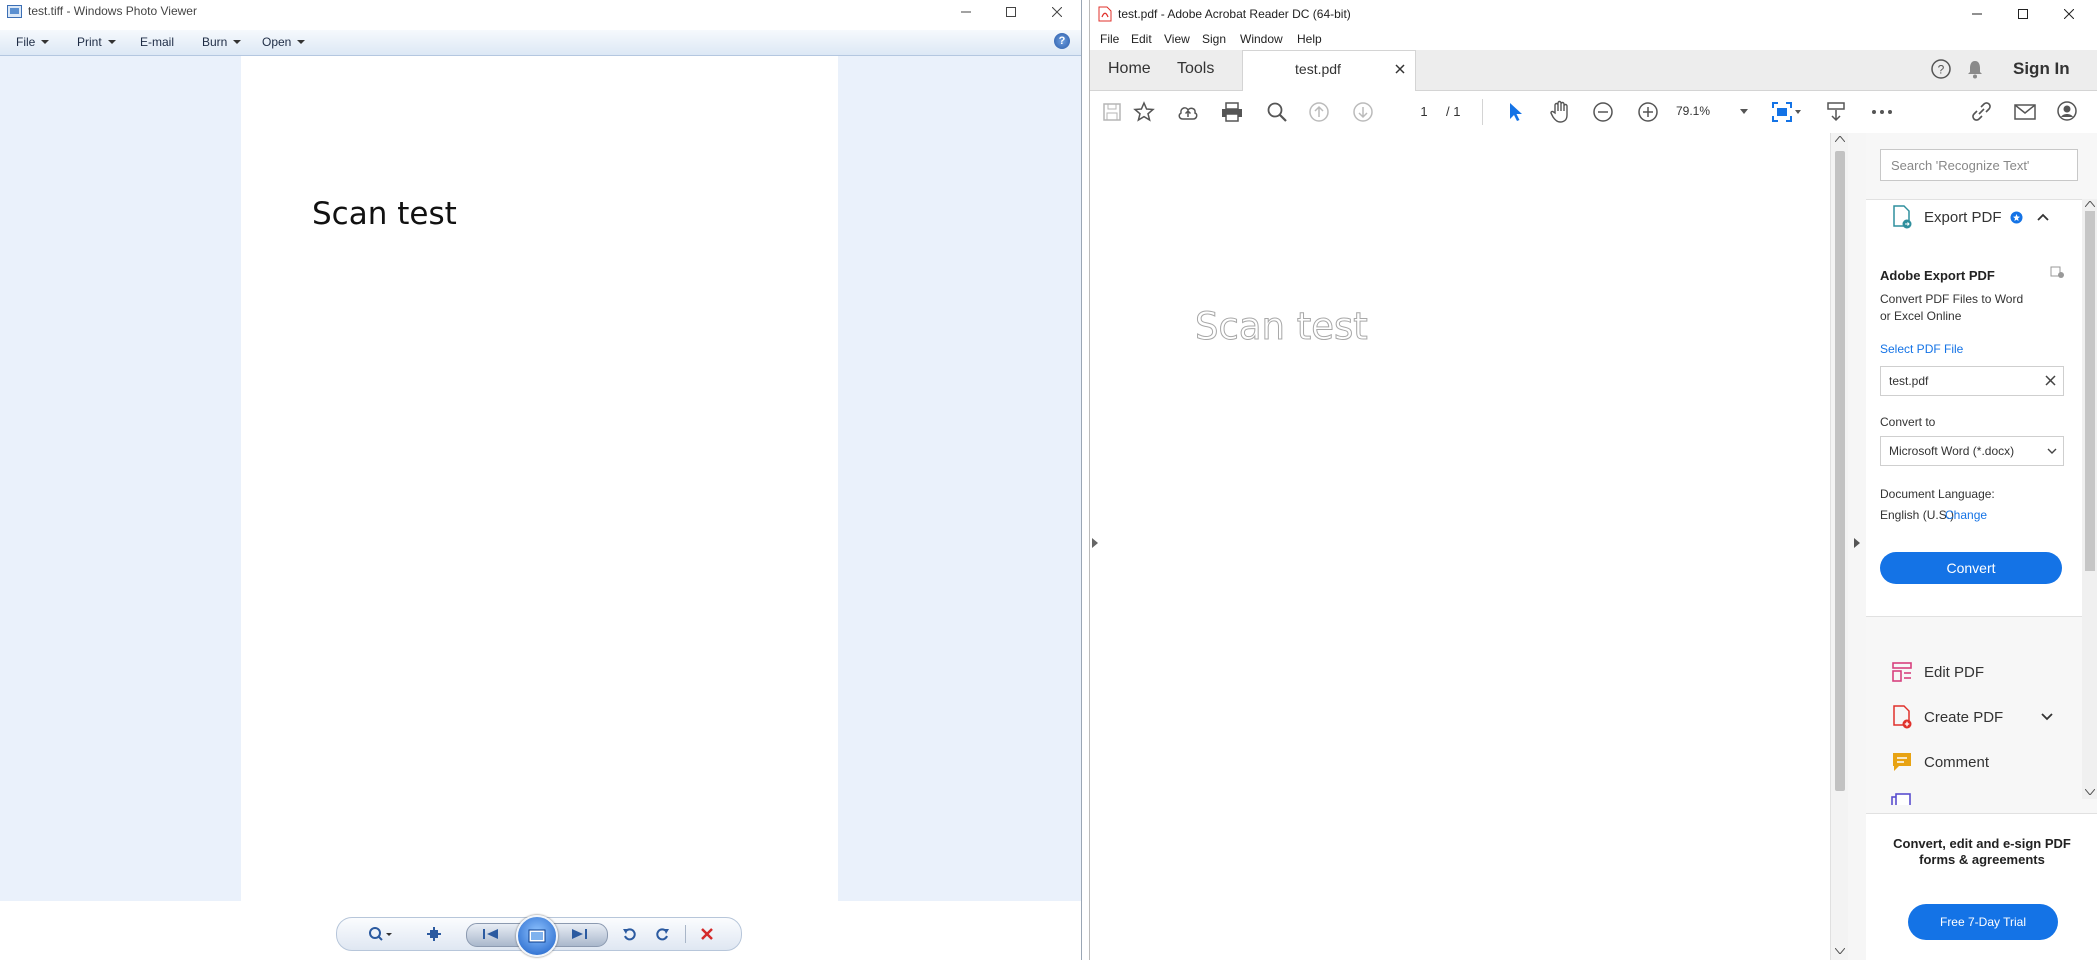  Describe the element at coordinates (2050, 380) in the screenshot. I see `remove-file-button` at that location.